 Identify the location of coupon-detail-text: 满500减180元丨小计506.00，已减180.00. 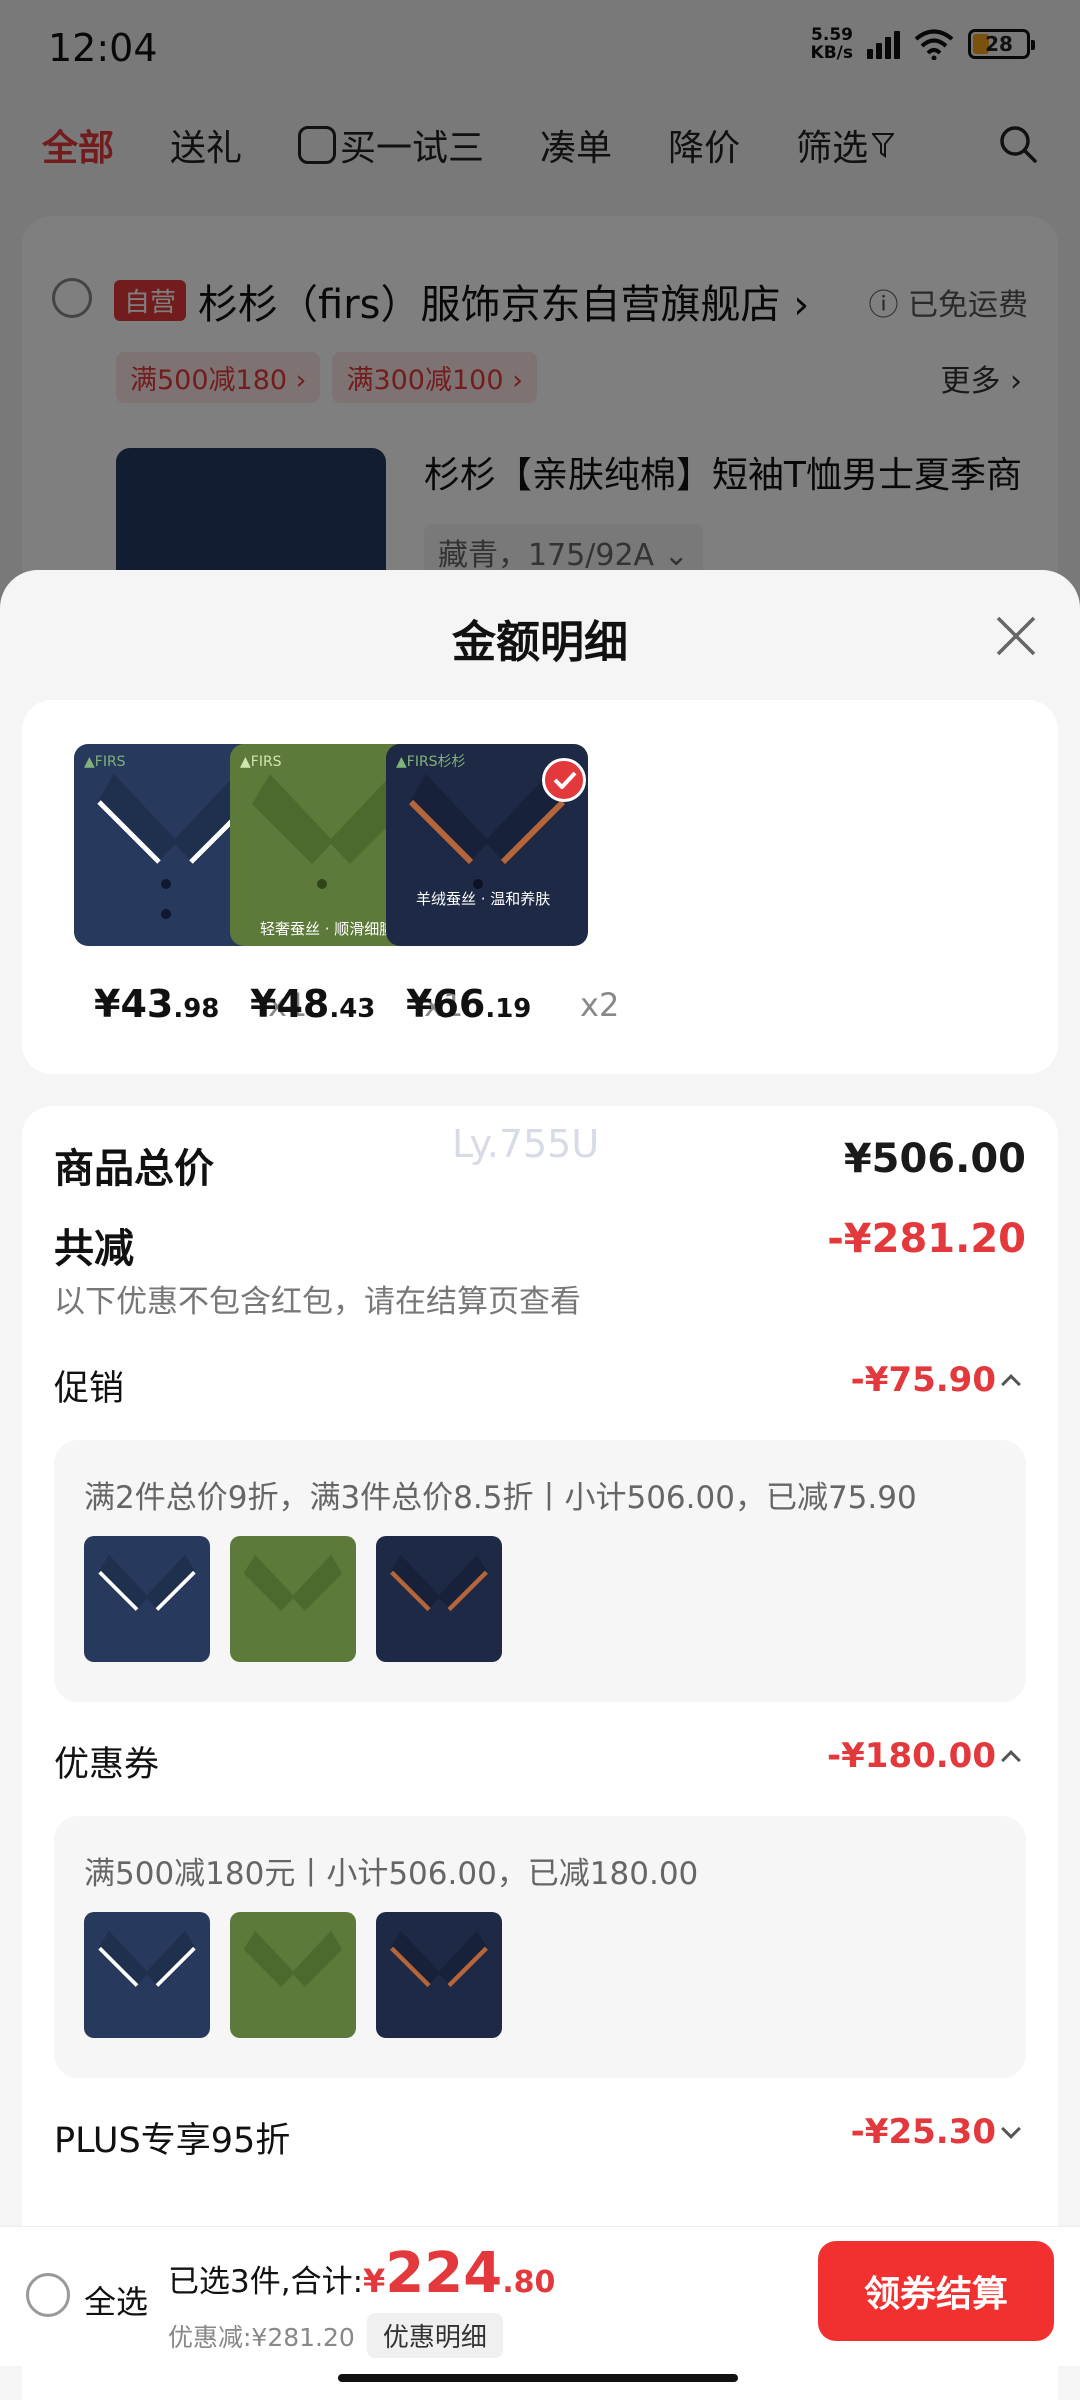
(391, 1874).